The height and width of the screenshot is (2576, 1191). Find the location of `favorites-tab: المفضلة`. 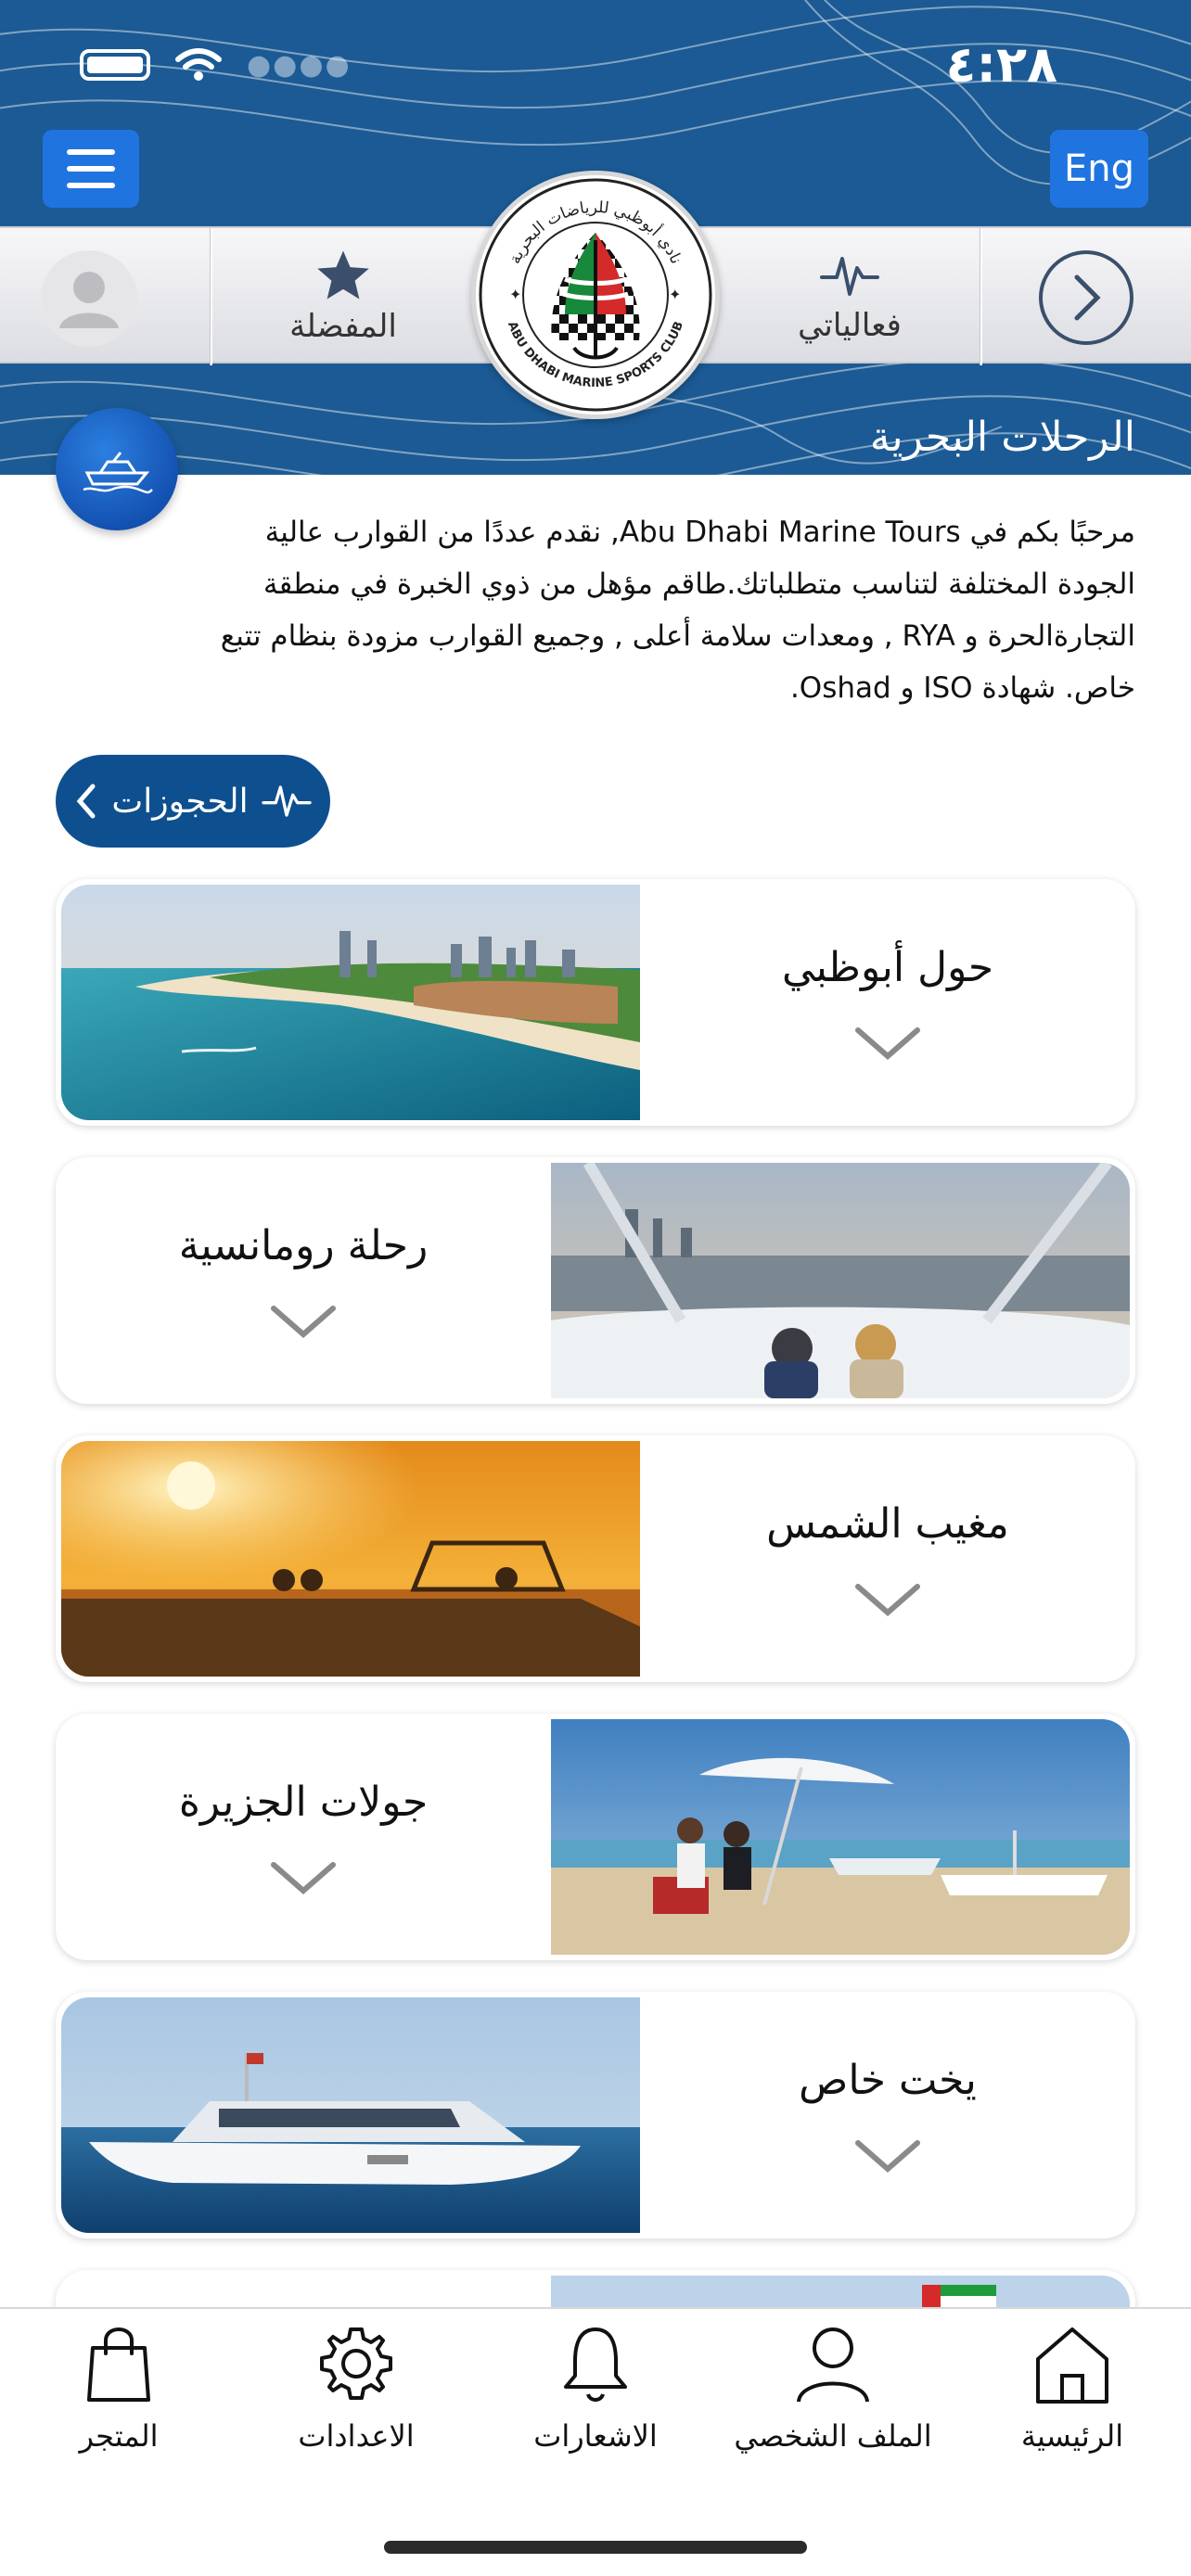

favorites-tab: المفضلة is located at coordinates (343, 296).